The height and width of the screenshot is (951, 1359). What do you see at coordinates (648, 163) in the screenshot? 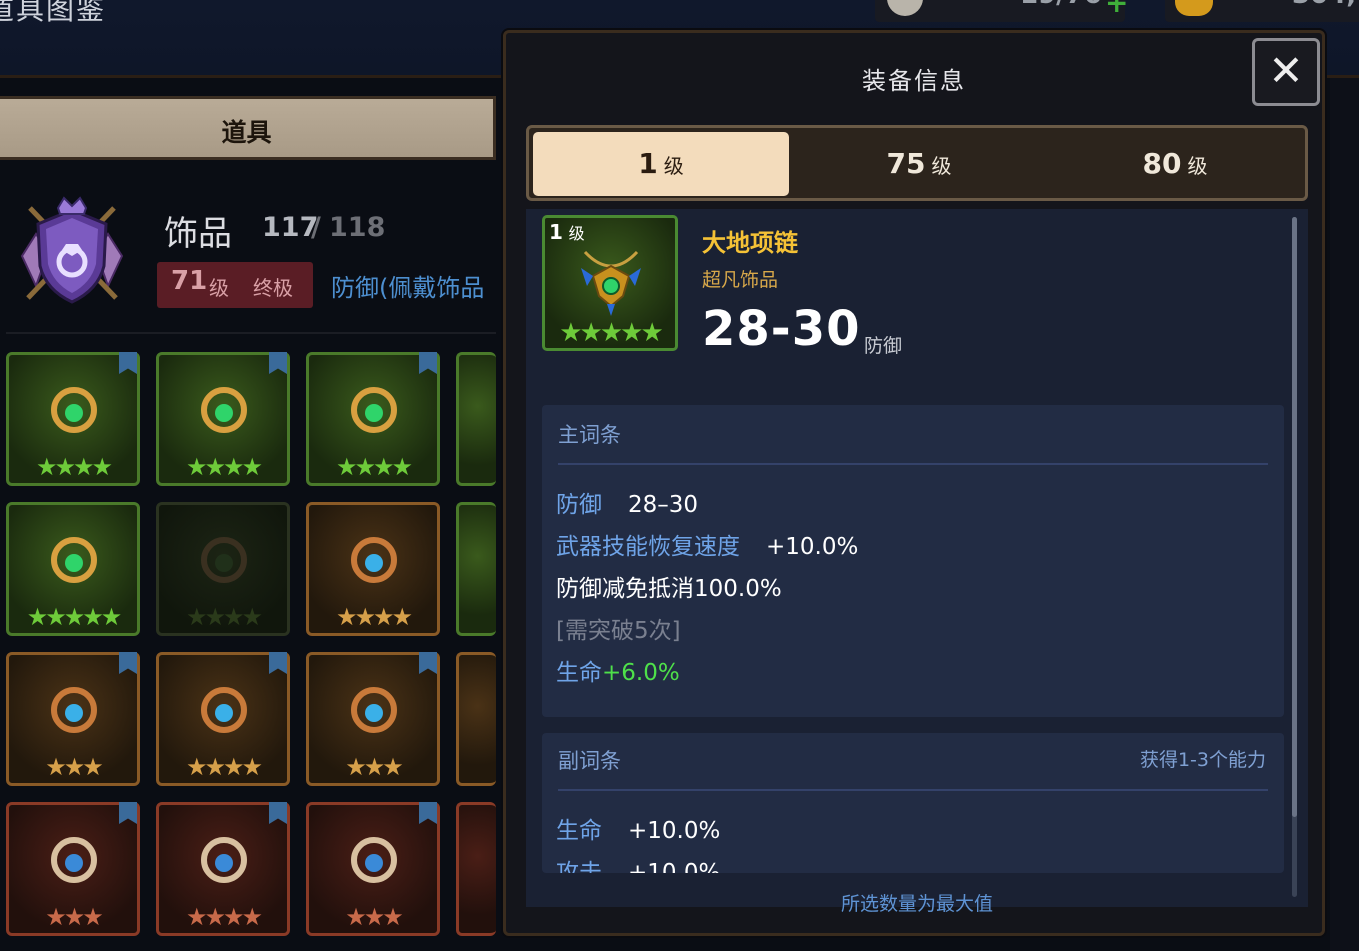
I see `tab-level-number: 1` at bounding box center [648, 163].